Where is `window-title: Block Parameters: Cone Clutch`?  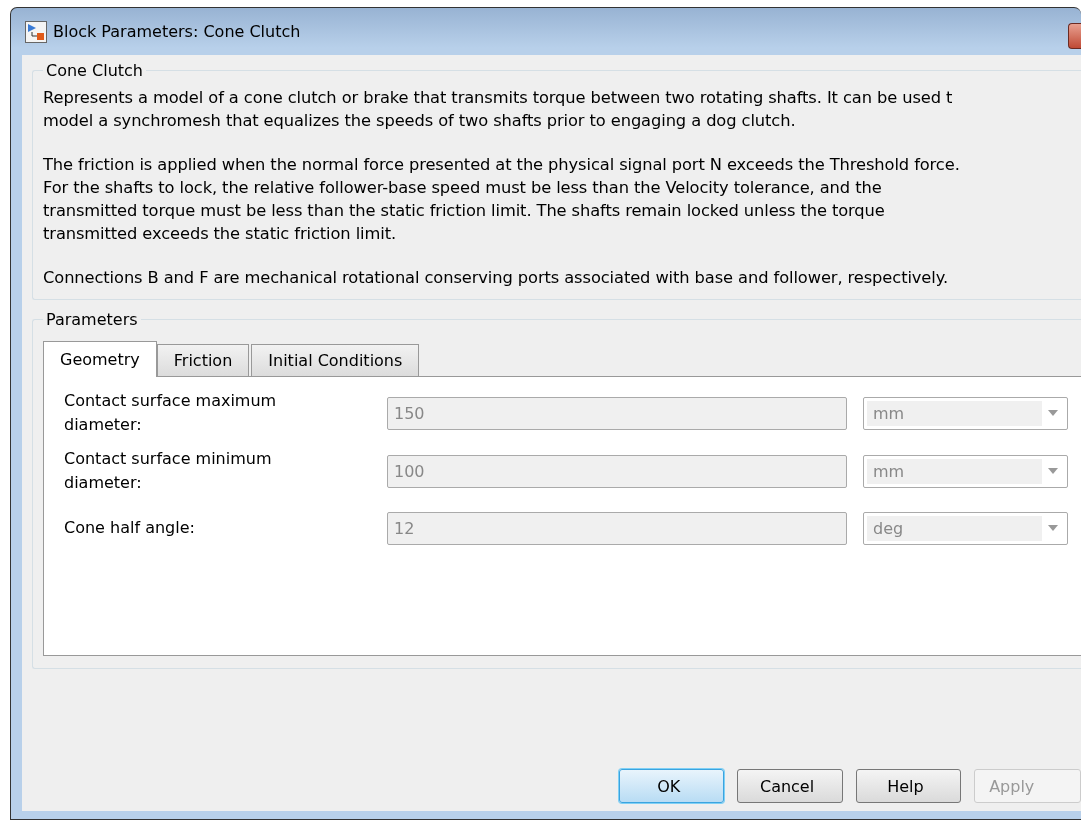
window-title: Block Parameters: Cone Clutch is located at coordinates (177, 31).